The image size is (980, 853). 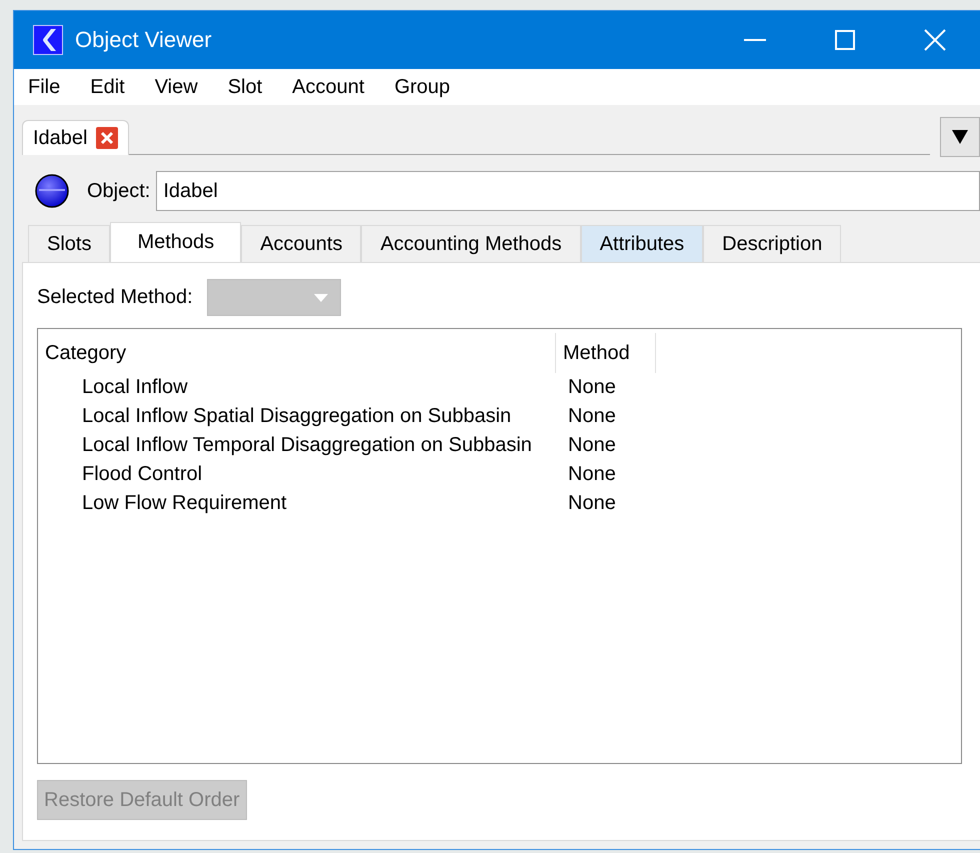 I want to click on document-tab: Idabel, so click(x=75, y=137).